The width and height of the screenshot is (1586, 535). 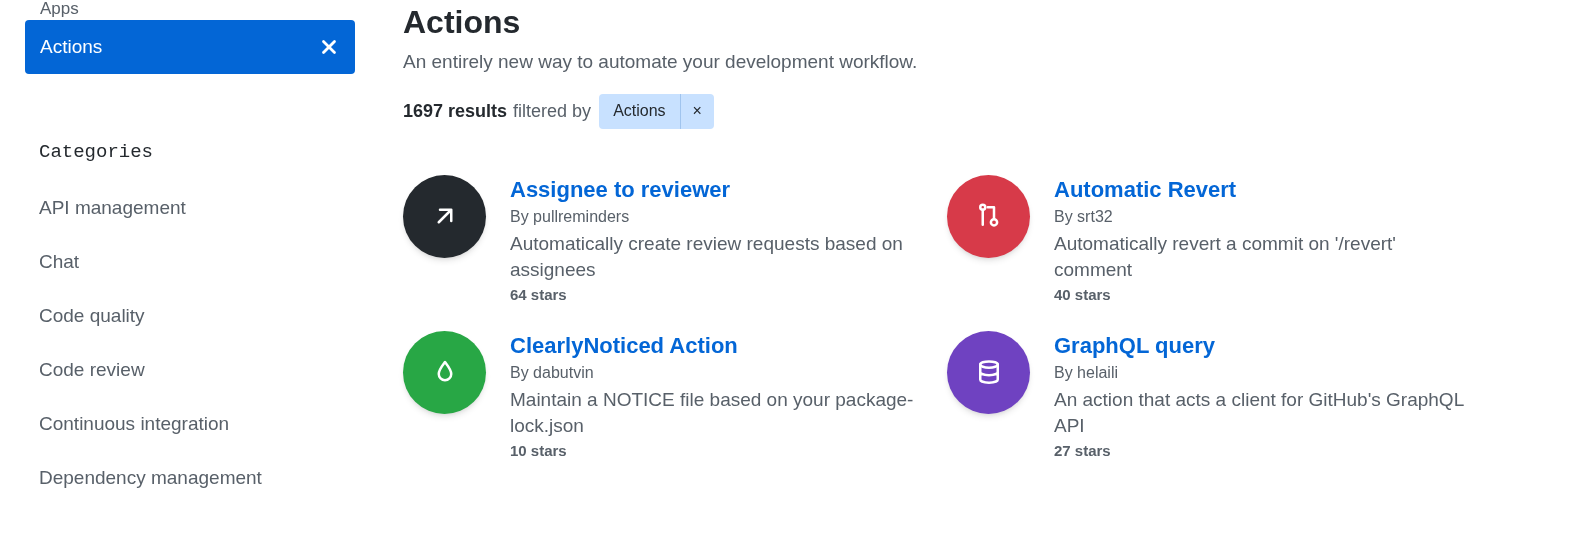 I want to click on stars-count: 27 stars, so click(x=1083, y=450).